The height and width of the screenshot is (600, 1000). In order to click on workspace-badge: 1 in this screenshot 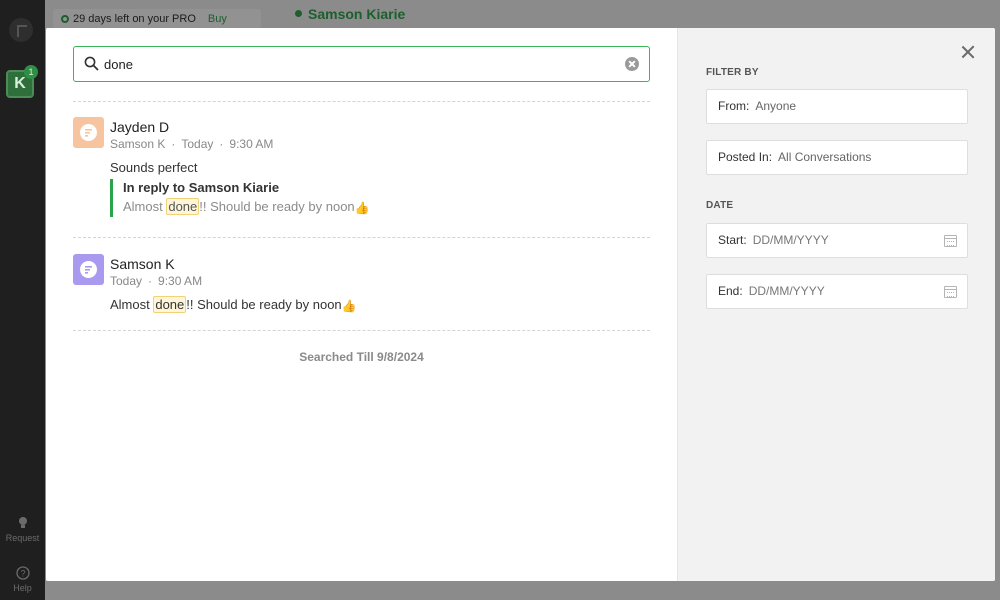, I will do `click(31, 72)`.